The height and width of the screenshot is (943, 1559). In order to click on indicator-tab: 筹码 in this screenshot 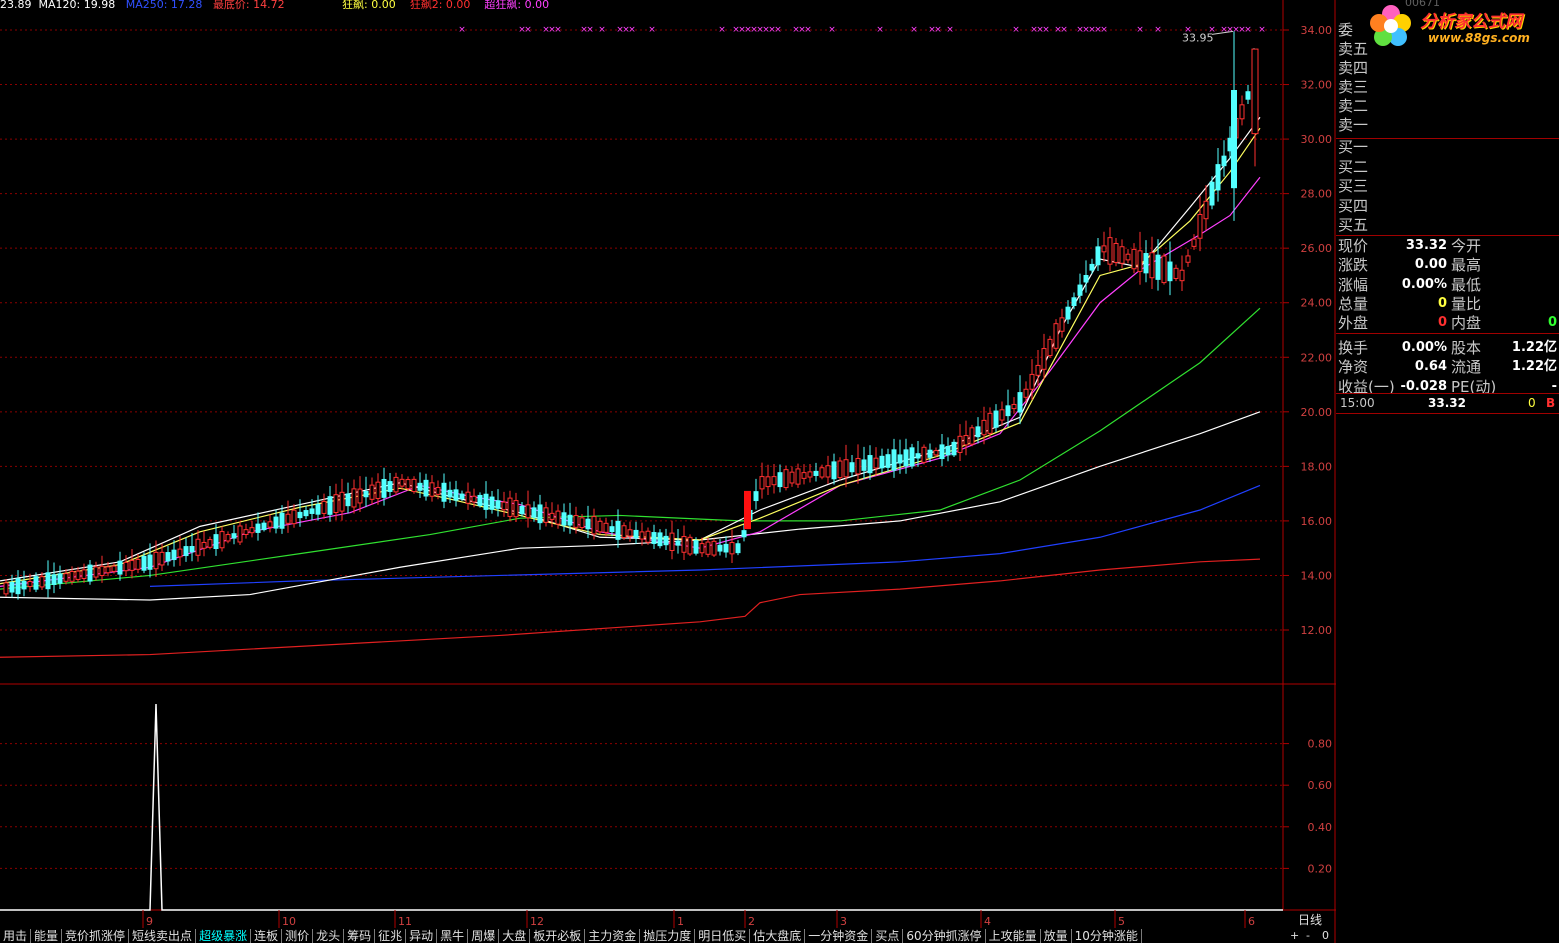, I will do `click(360, 936)`.